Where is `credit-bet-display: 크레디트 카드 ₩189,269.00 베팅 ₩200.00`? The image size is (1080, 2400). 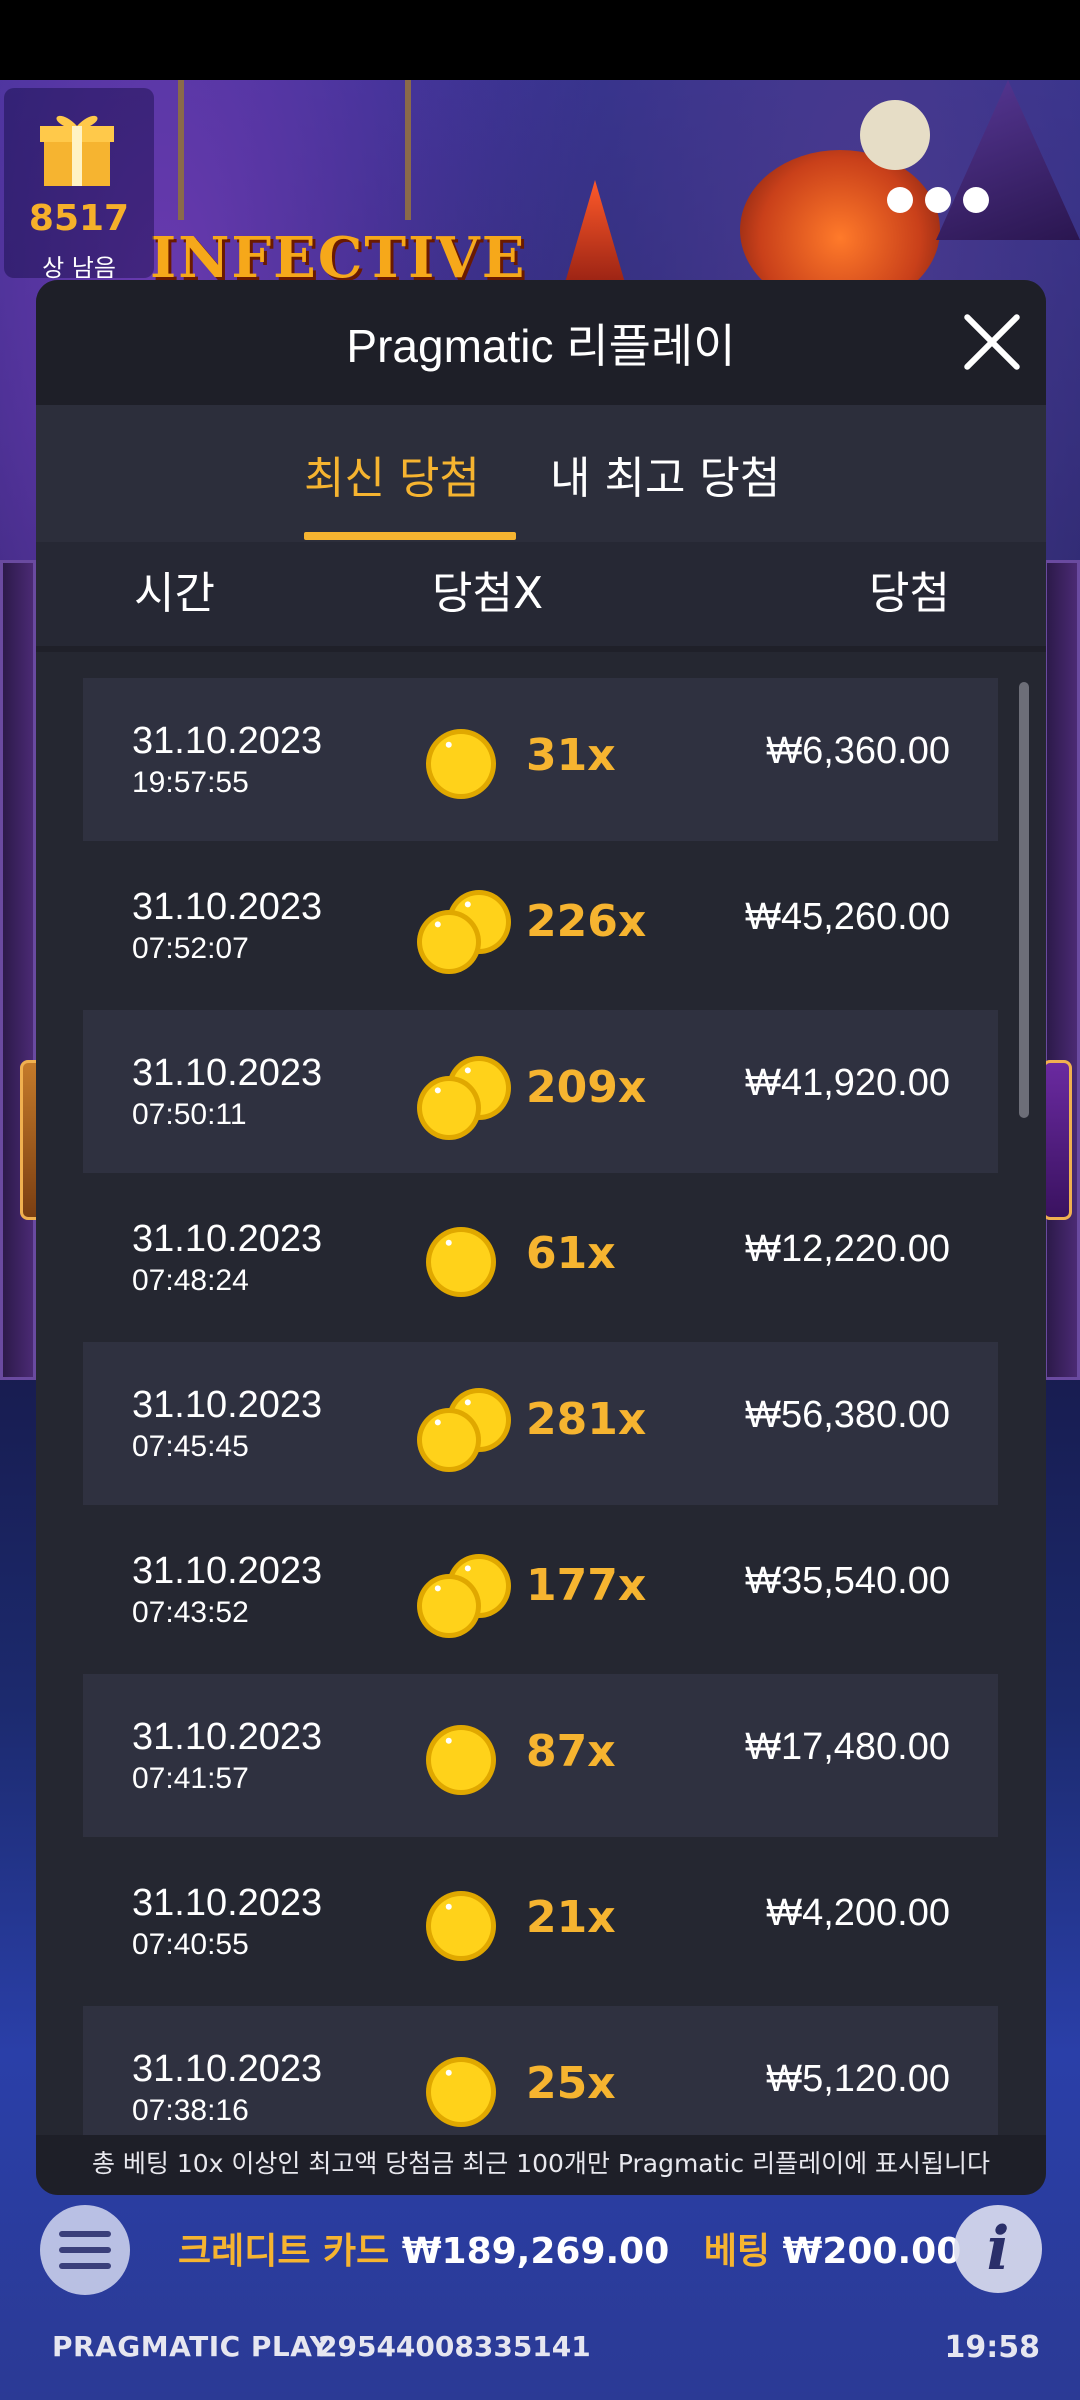 credit-bet-display: 크레디트 카드 ₩189,269.00 베팅 ₩200.00 is located at coordinates (569, 2248).